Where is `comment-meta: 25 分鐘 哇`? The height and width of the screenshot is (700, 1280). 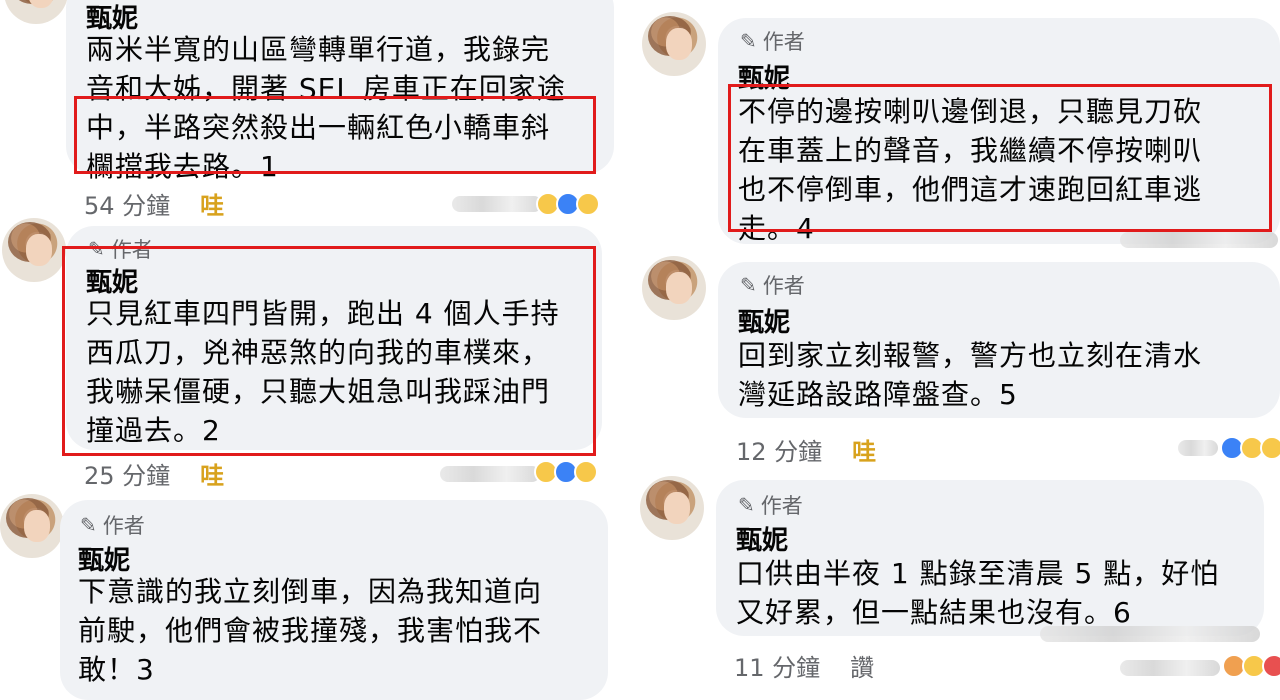
comment-meta: 25 分鐘 哇 is located at coordinates (154, 473).